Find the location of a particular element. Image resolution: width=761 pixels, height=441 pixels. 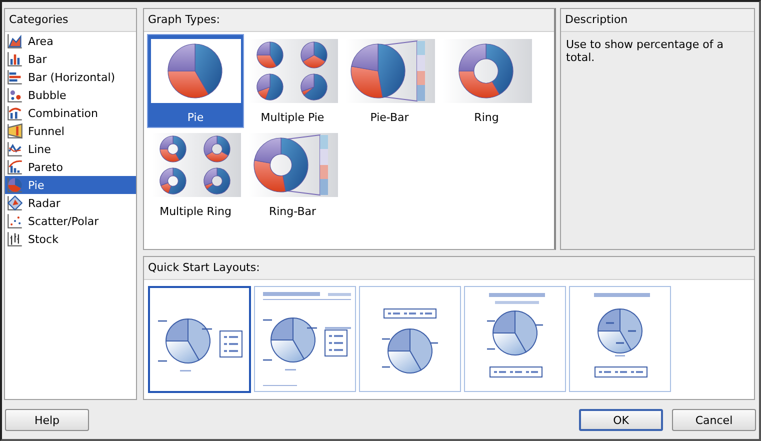

category-item: Combination is located at coordinates (70, 113).